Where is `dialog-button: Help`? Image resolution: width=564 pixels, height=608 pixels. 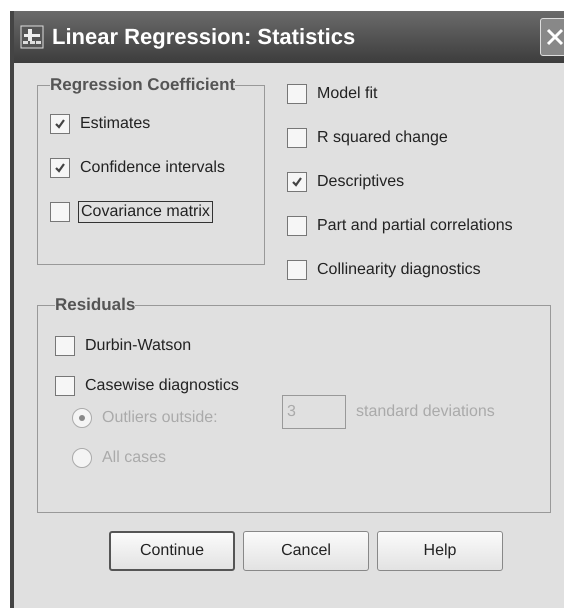 dialog-button: Help is located at coordinates (440, 551).